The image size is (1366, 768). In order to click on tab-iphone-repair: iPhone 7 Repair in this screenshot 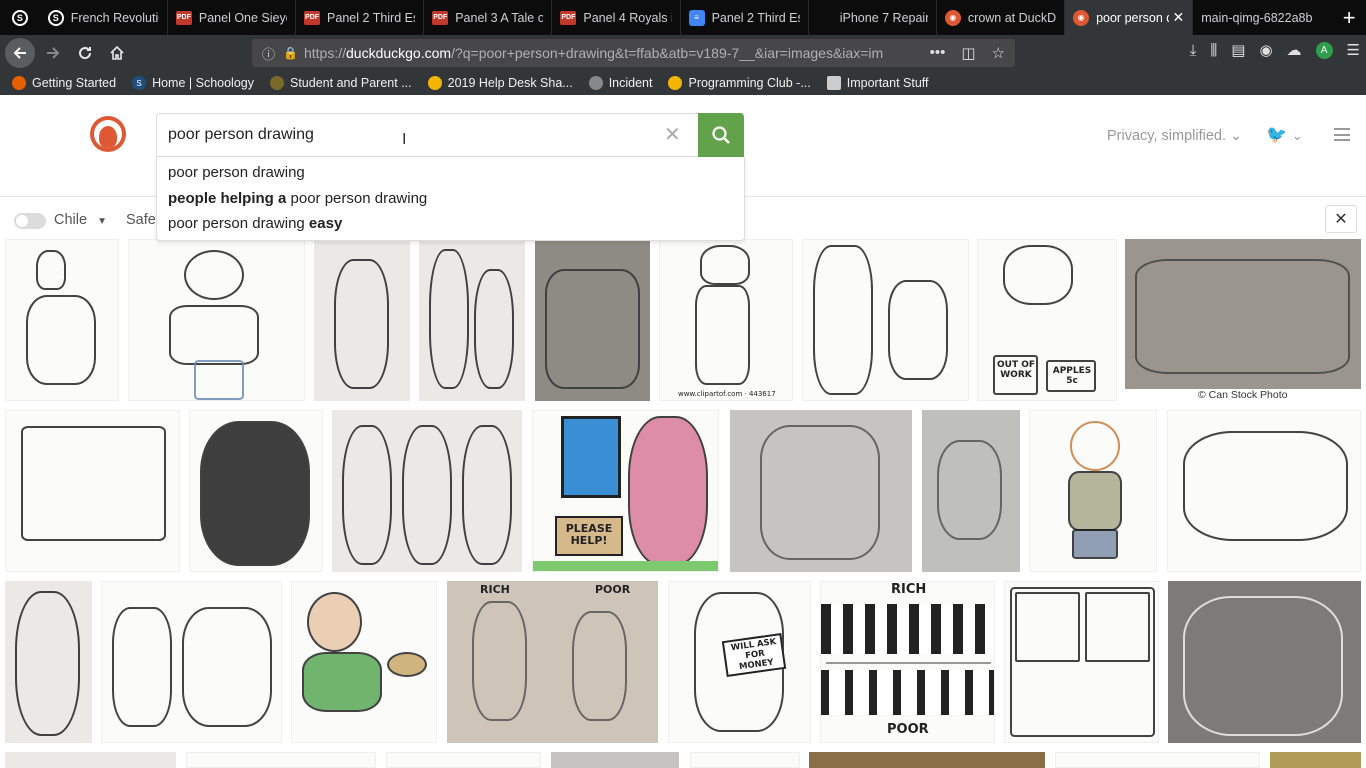, I will do `click(873, 17)`.